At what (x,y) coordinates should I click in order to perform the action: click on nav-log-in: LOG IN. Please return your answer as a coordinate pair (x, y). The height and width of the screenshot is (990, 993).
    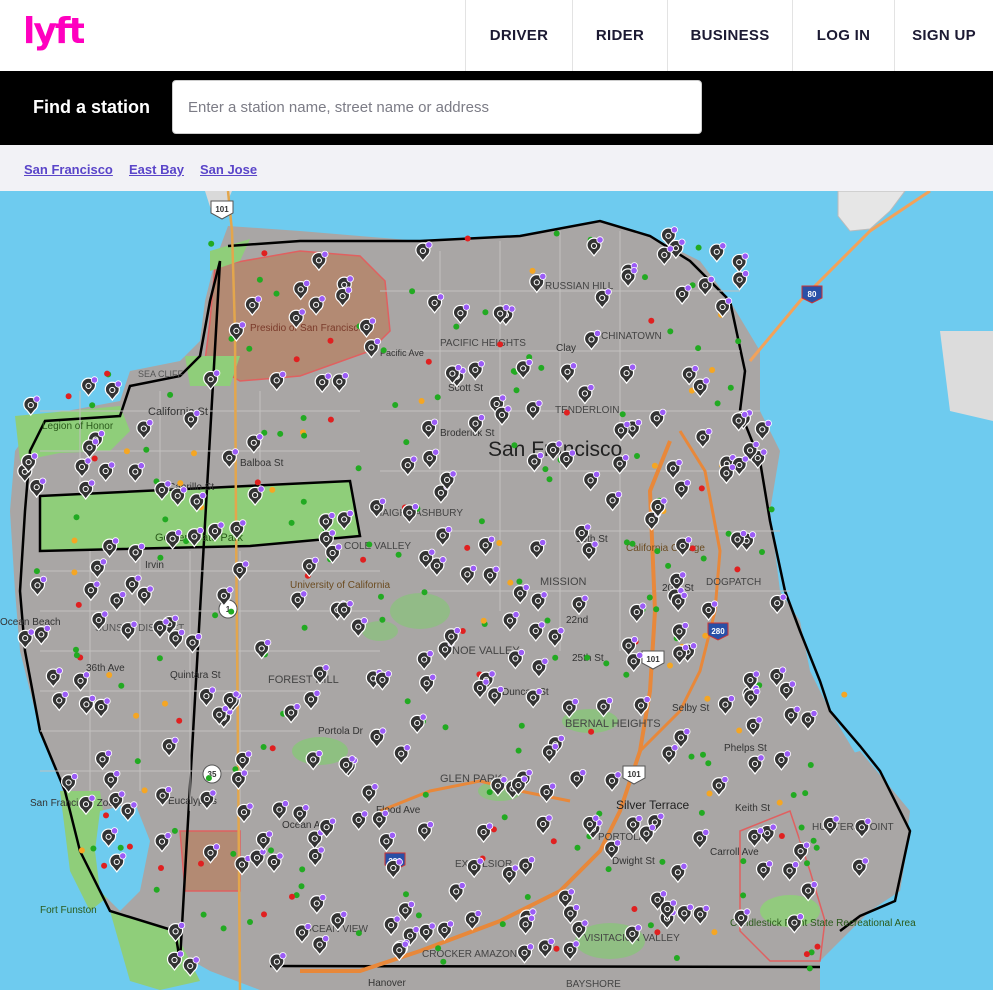
    Looking at the image, I should click on (843, 35).